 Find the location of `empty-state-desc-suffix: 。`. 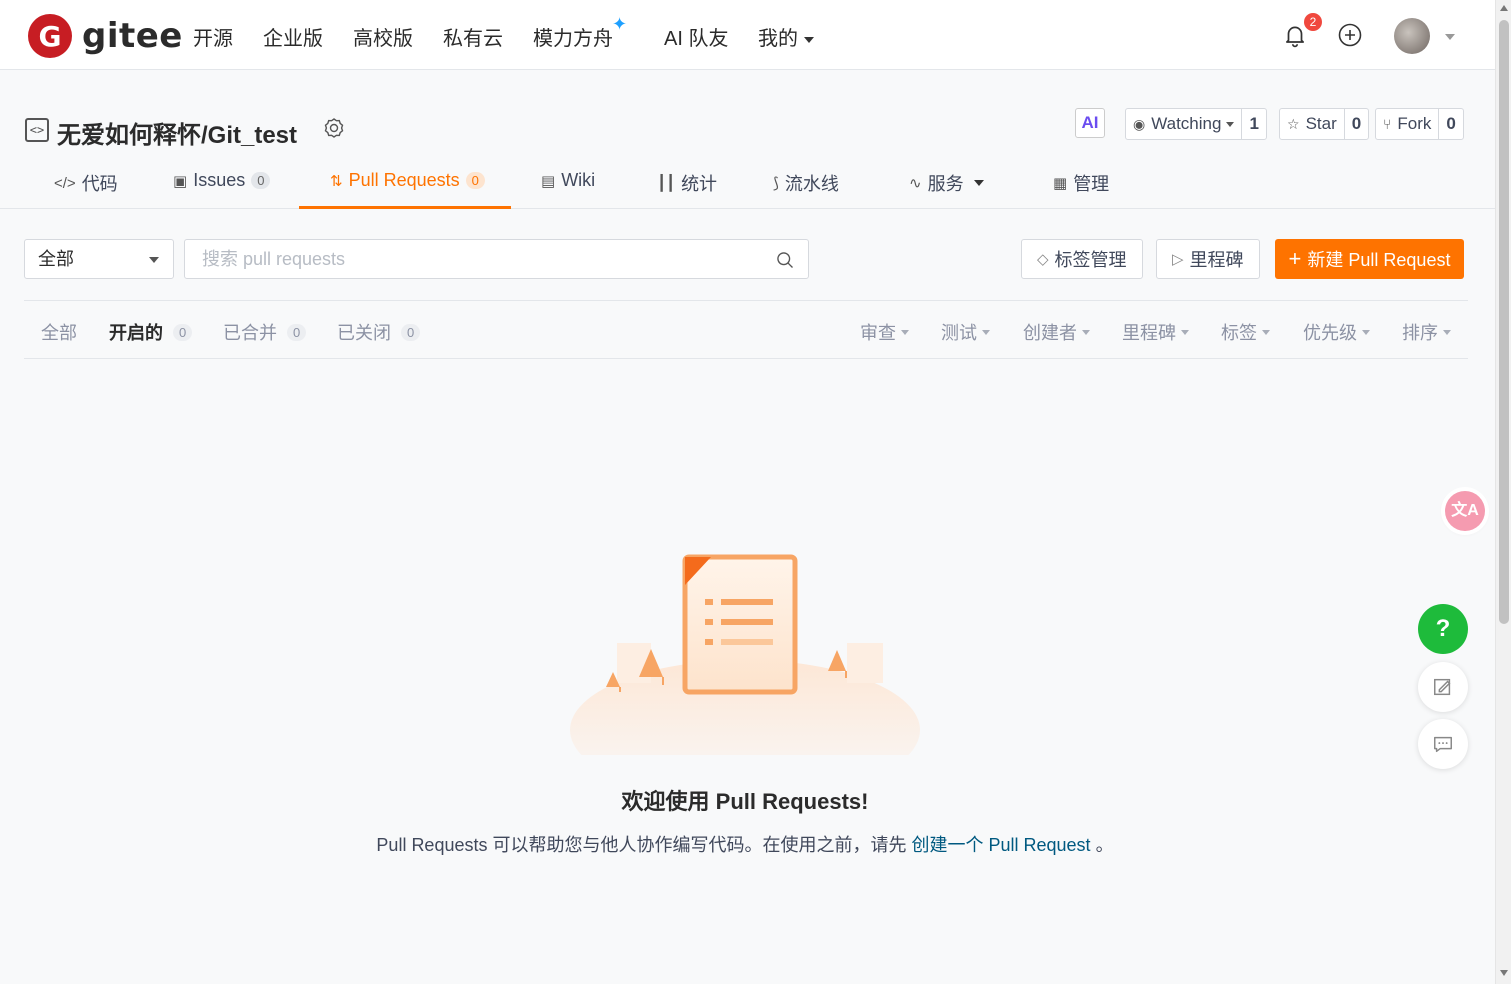

empty-state-desc-suffix: 。 is located at coordinates (1104, 845).